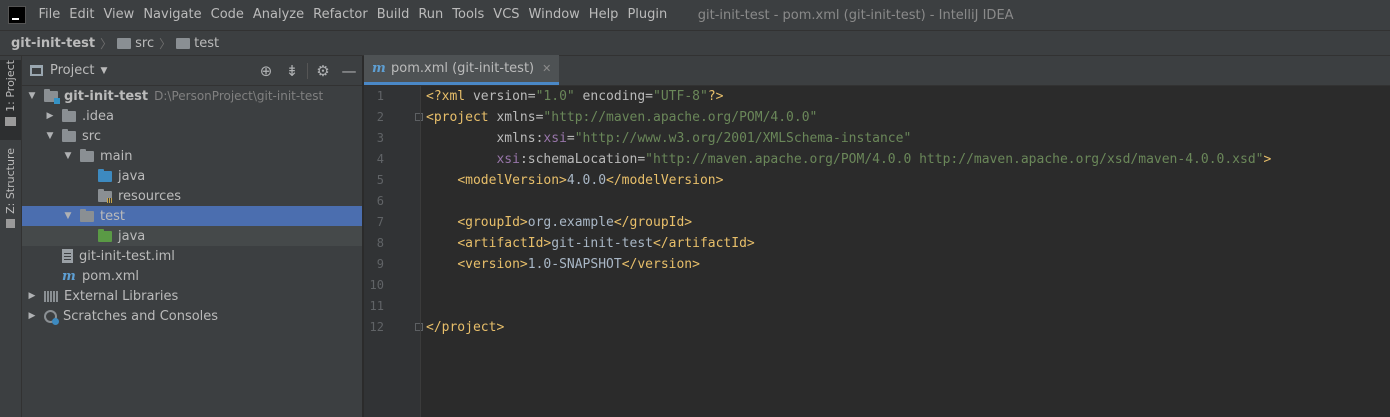 The height and width of the screenshot is (417, 1390). What do you see at coordinates (192, 256) in the screenshot?
I see `tree-item-iml: git-init-test.iml` at bounding box center [192, 256].